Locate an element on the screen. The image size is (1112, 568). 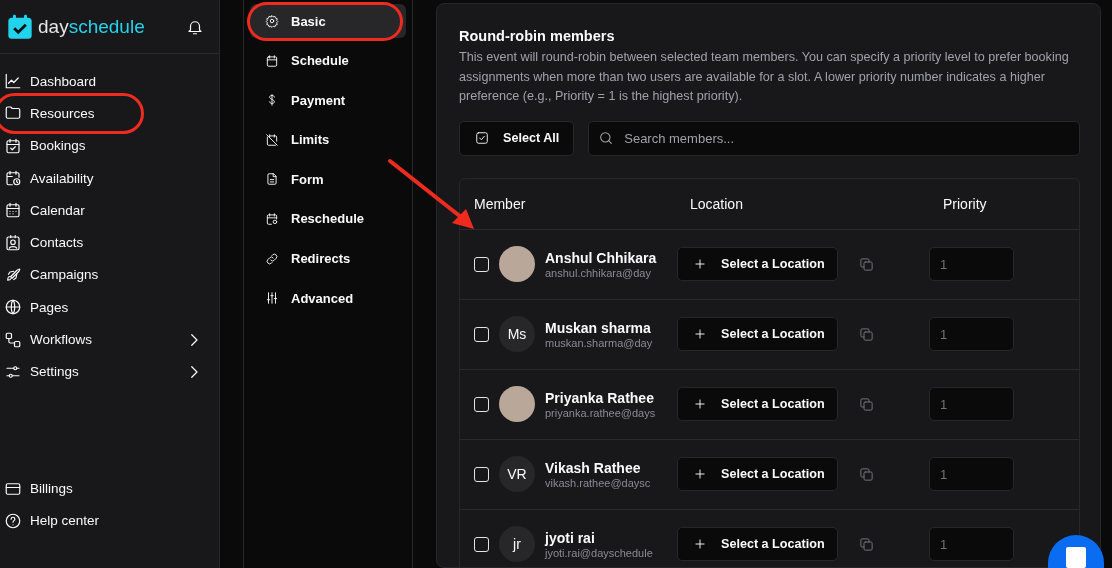
sidebar-item: Pages is located at coordinates (109, 307).